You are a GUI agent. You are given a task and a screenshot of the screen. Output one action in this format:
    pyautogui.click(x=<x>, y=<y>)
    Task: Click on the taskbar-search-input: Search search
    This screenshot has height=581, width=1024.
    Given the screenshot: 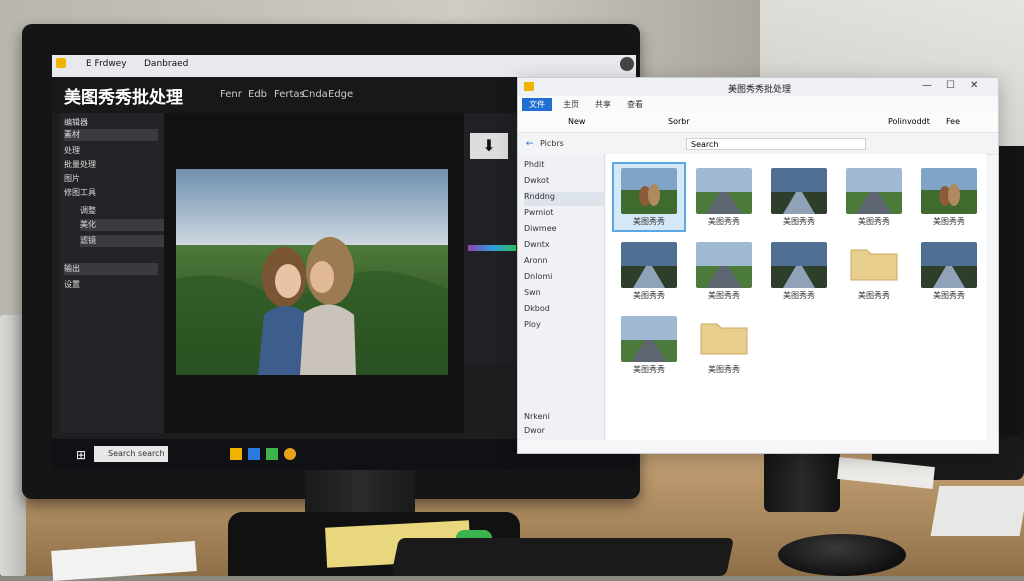 What is the action you would take?
    pyautogui.click(x=131, y=454)
    